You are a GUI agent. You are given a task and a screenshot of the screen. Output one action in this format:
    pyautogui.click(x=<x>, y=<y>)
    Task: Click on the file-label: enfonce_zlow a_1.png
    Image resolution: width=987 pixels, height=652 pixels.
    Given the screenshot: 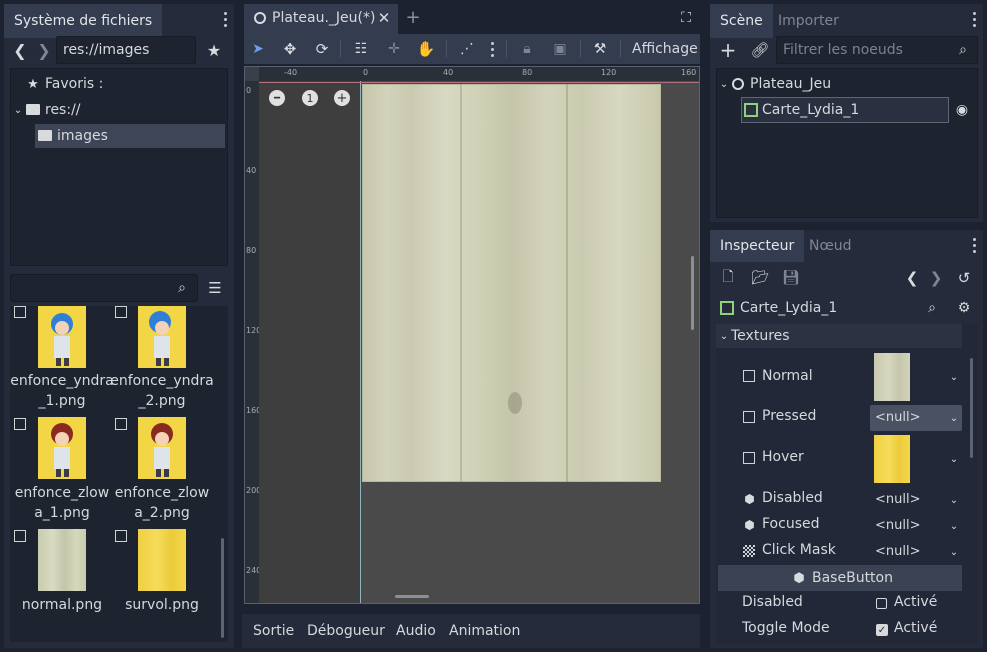 What is the action you would take?
    pyautogui.click(x=62, y=503)
    